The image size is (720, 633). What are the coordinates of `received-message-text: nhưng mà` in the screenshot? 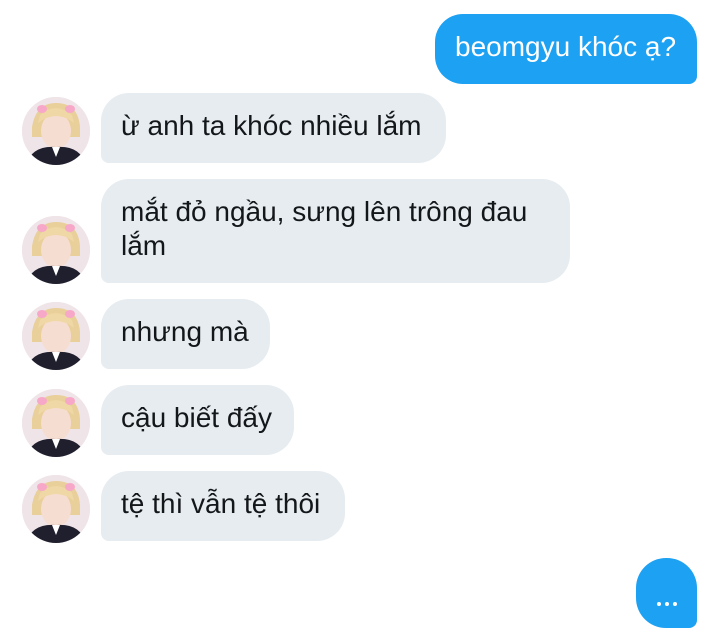 It's located at (185, 331).